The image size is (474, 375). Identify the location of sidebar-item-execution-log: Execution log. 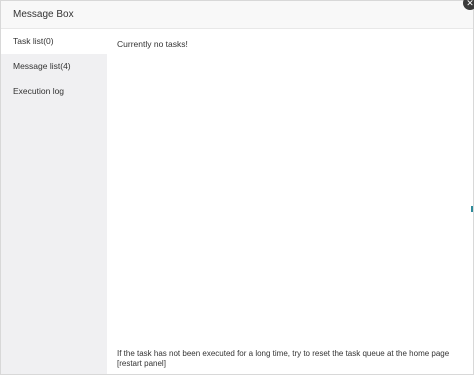
(54, 91).